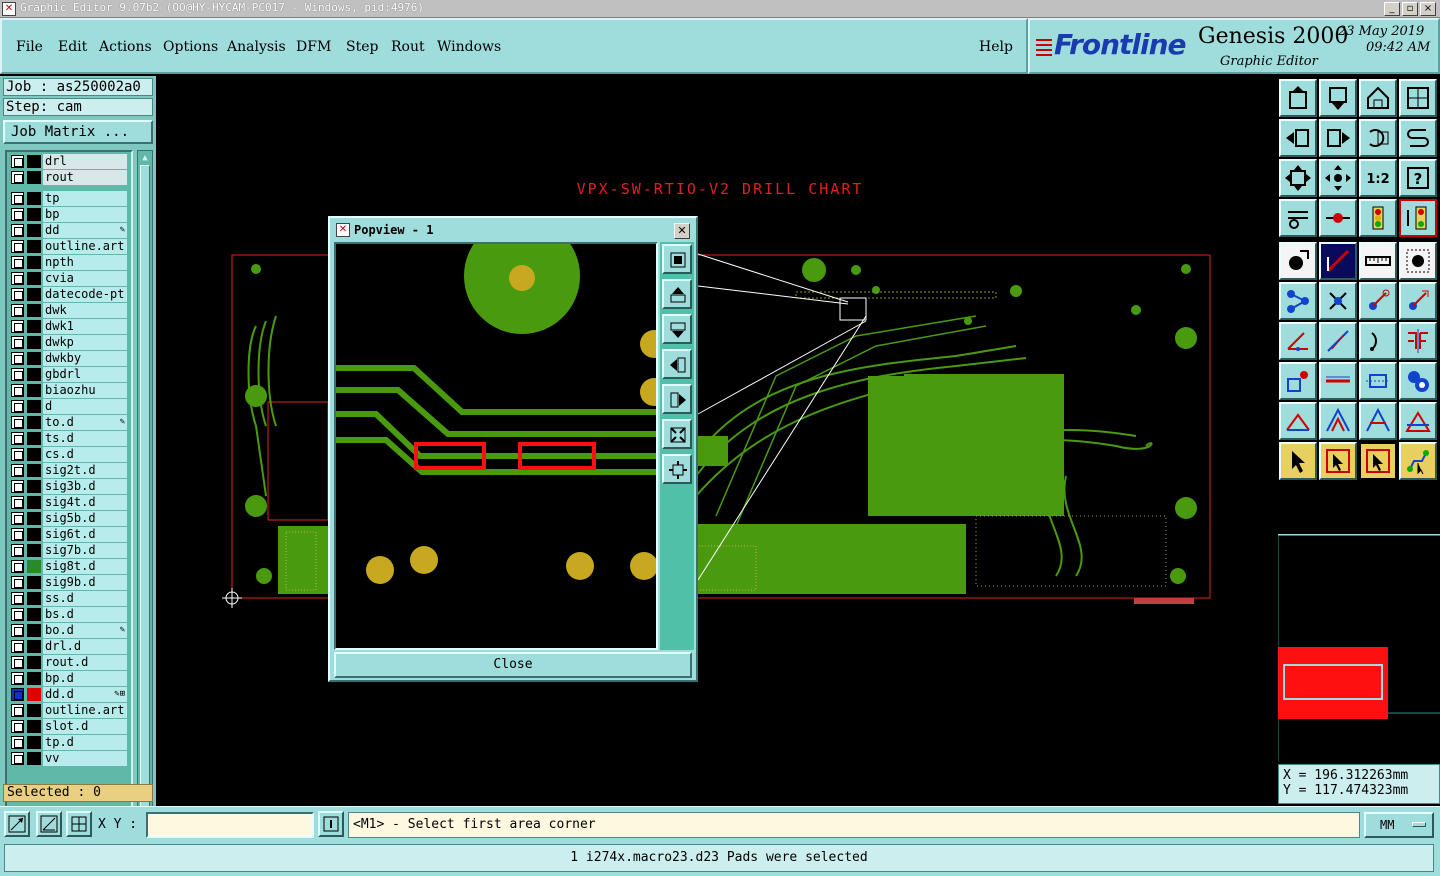 This screenshot has width=1440, height=876. What do you see at coordinates (1428, 9) in the screenshot?
I see `close-window-button: ×` at bounding box center [1428, 9].